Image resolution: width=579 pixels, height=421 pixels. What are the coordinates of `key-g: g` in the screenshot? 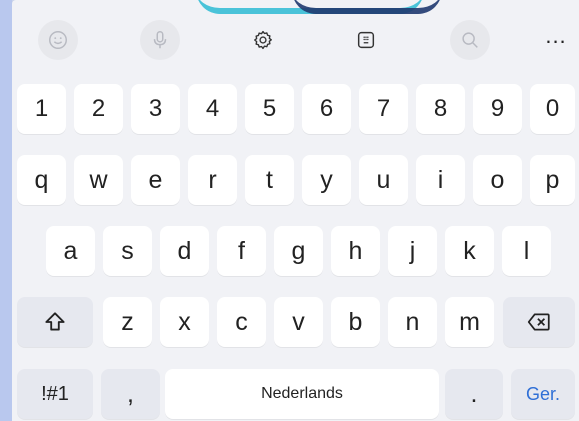 It's located at (298, 251).